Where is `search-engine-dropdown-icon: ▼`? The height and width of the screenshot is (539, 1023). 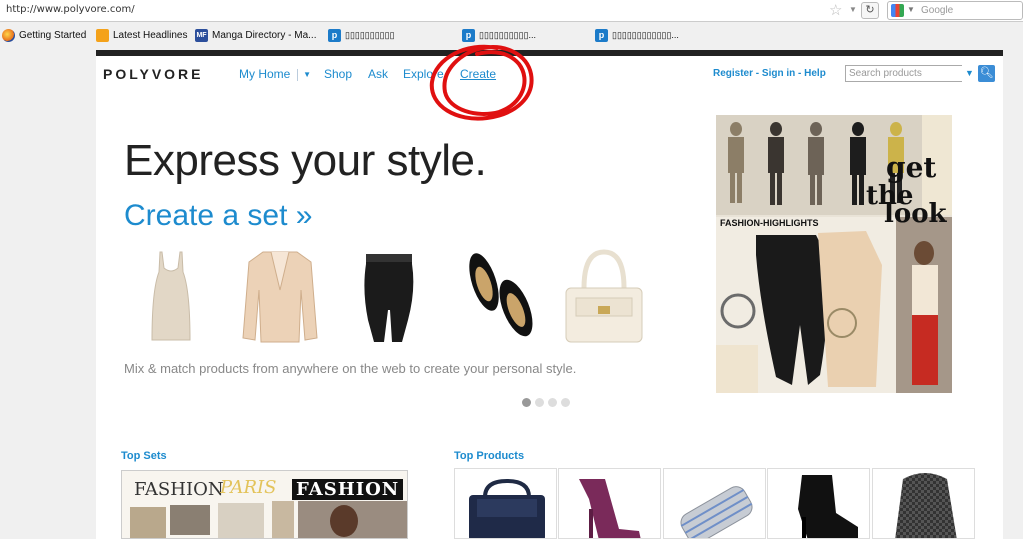
search-engine-dropdown-icon: ▼ is located at coordinates (911, 9).